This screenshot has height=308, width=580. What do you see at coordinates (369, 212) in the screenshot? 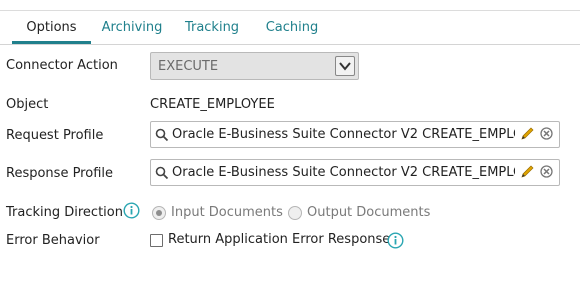
I see `output-documents-label: Output Documents` at bounding box center [369, 212].